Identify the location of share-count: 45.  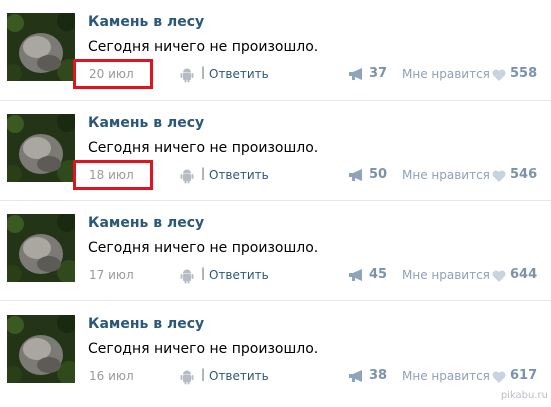
(378, 274).